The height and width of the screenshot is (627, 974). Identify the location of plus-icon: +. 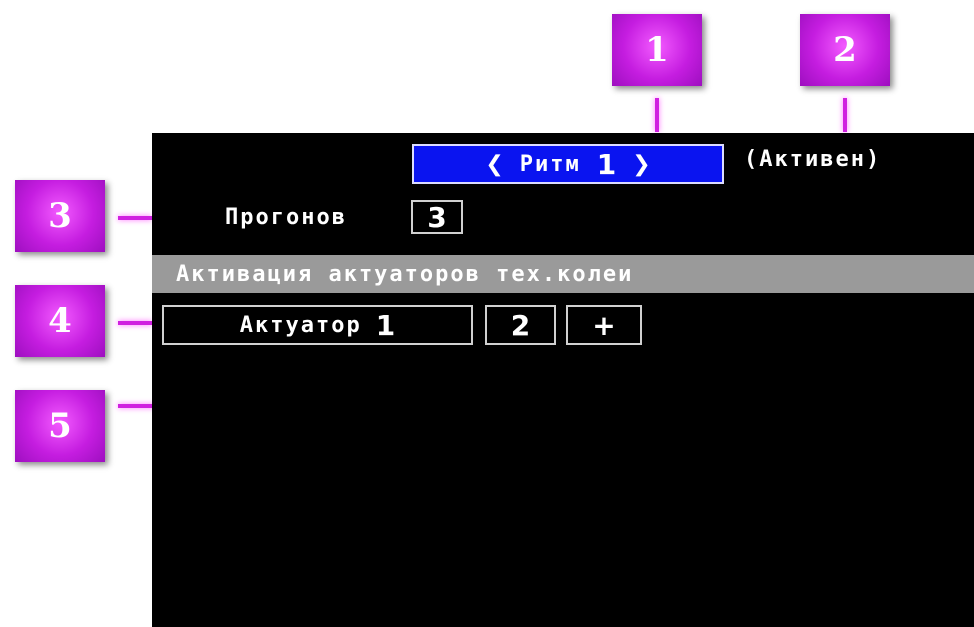
(604, 325).